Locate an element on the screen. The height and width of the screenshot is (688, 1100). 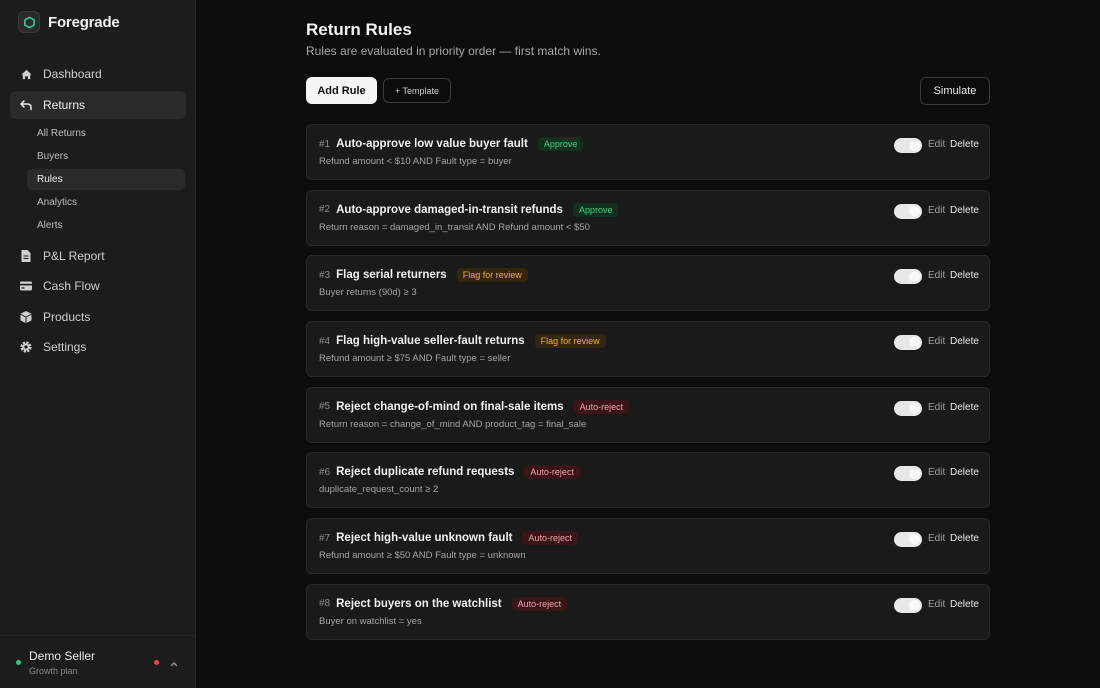
gear-icon is located at coordinates (26, 347).